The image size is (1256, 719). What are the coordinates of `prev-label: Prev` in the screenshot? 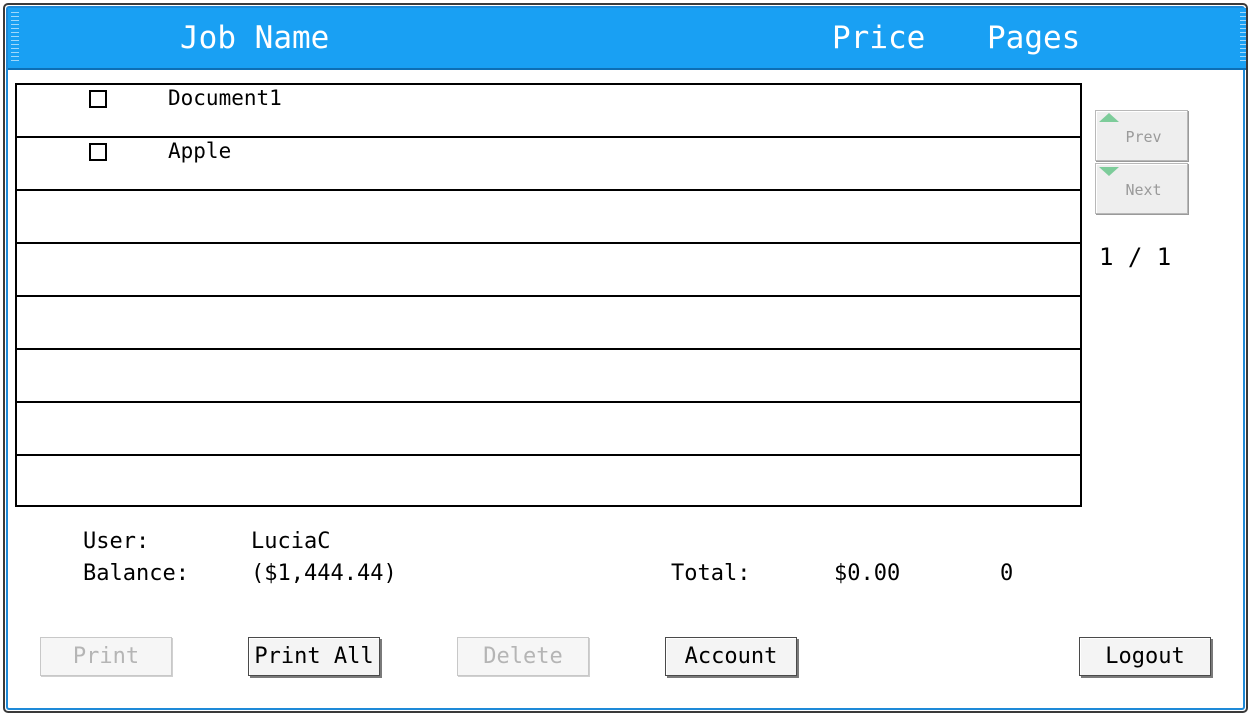 It's located at (1143, 137).